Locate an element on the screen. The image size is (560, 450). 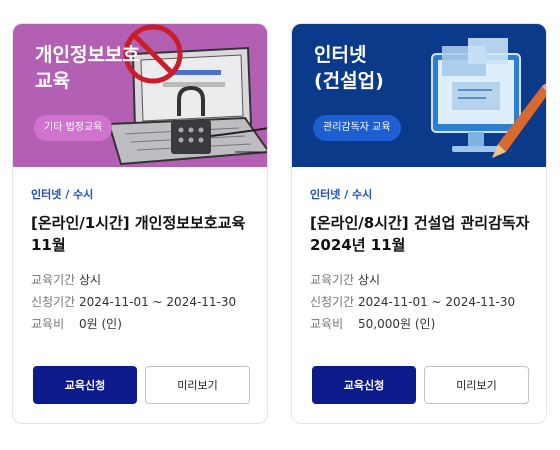
course-thumbnail: 개인정보보호 교육 기타 법정교육 is located at coordinates (140, 95).